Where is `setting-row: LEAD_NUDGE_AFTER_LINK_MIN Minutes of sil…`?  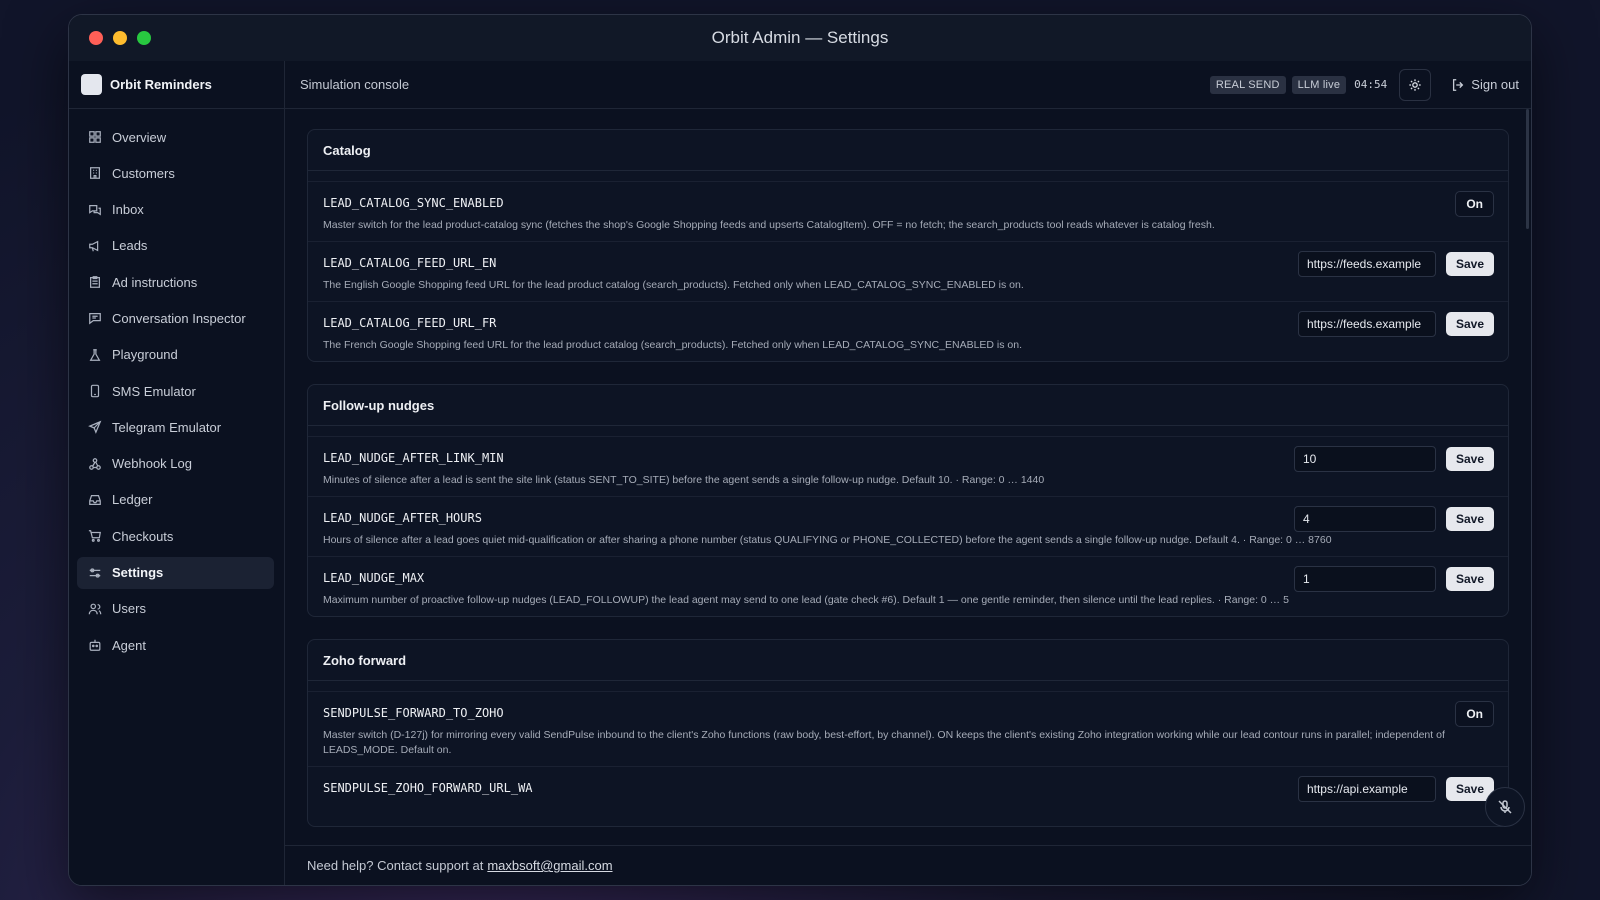 setting-row: LEAD_NUDGE_AFTER_LINK_MIN Minutes of sil… is located at coordinates (908, 466).